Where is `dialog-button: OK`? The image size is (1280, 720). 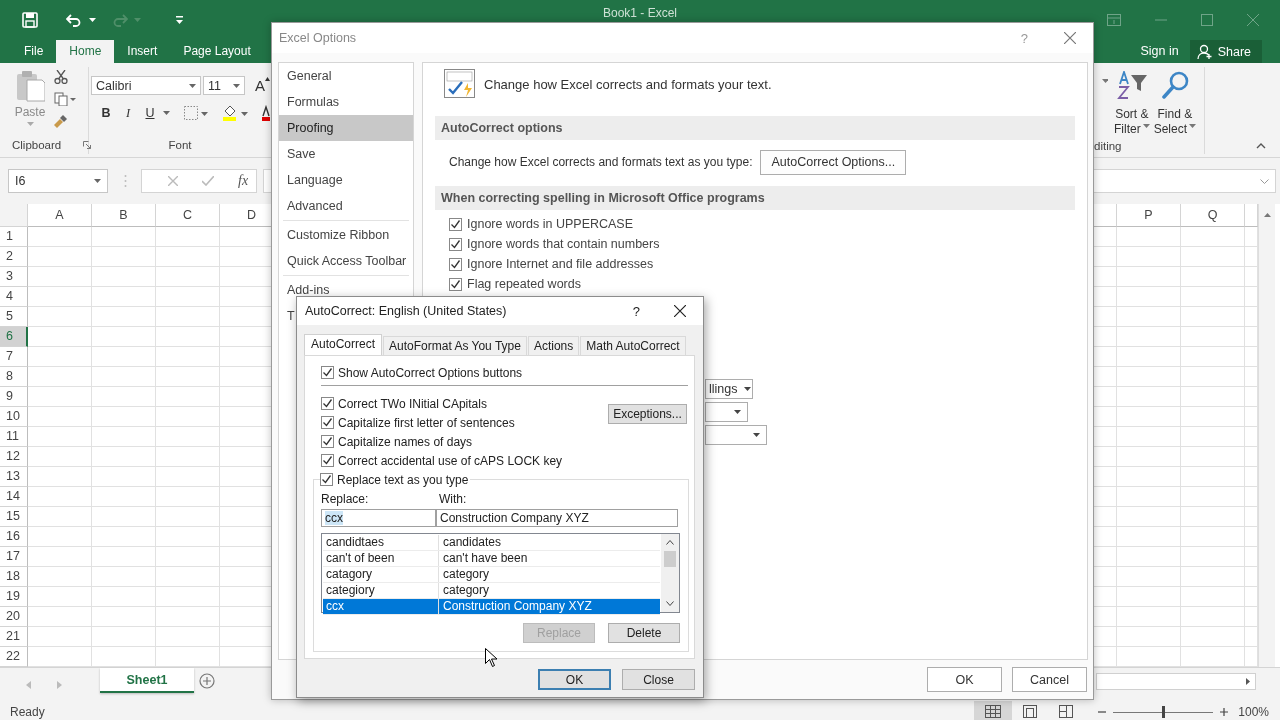
dialog-button: OK is located at coordinates (964, 679).